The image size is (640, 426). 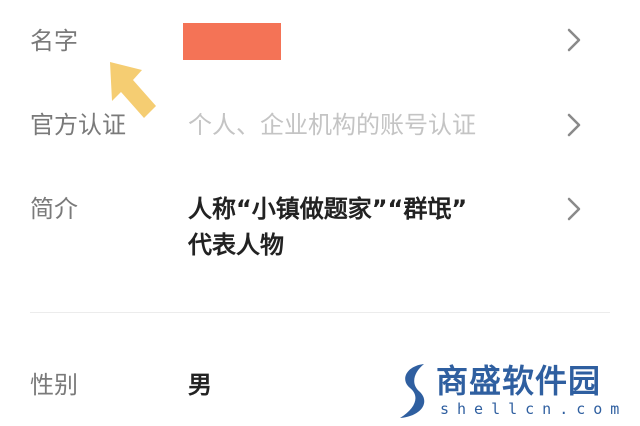 What do you see at coordinates (534, 409) in the screenshot?
I see `watermark-domain: shellcn.com` at bounding box center [534, 409].